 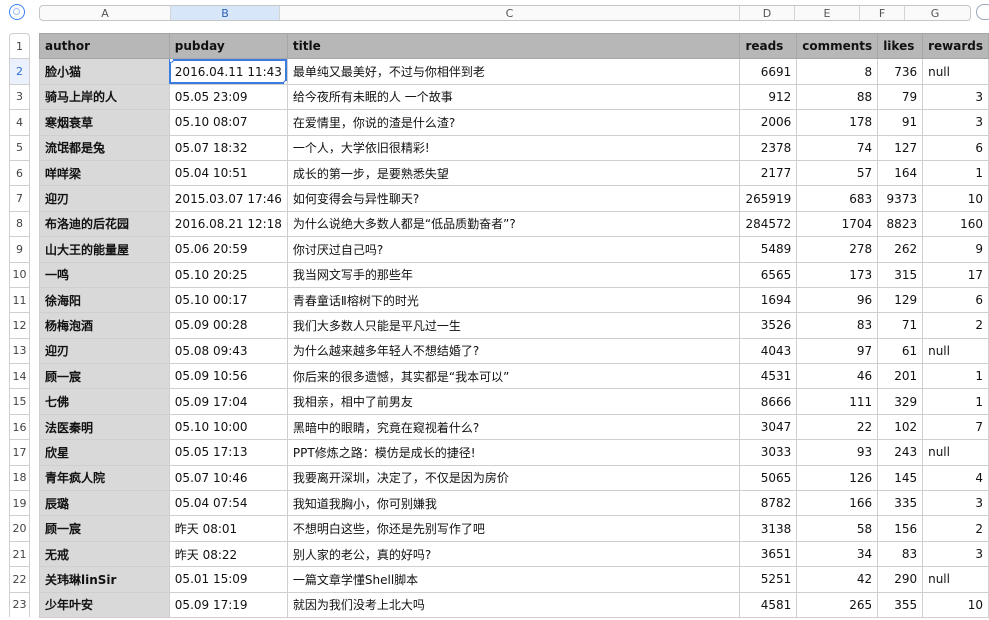 I want to click on row-number: 18, so click(x=19, y=477).